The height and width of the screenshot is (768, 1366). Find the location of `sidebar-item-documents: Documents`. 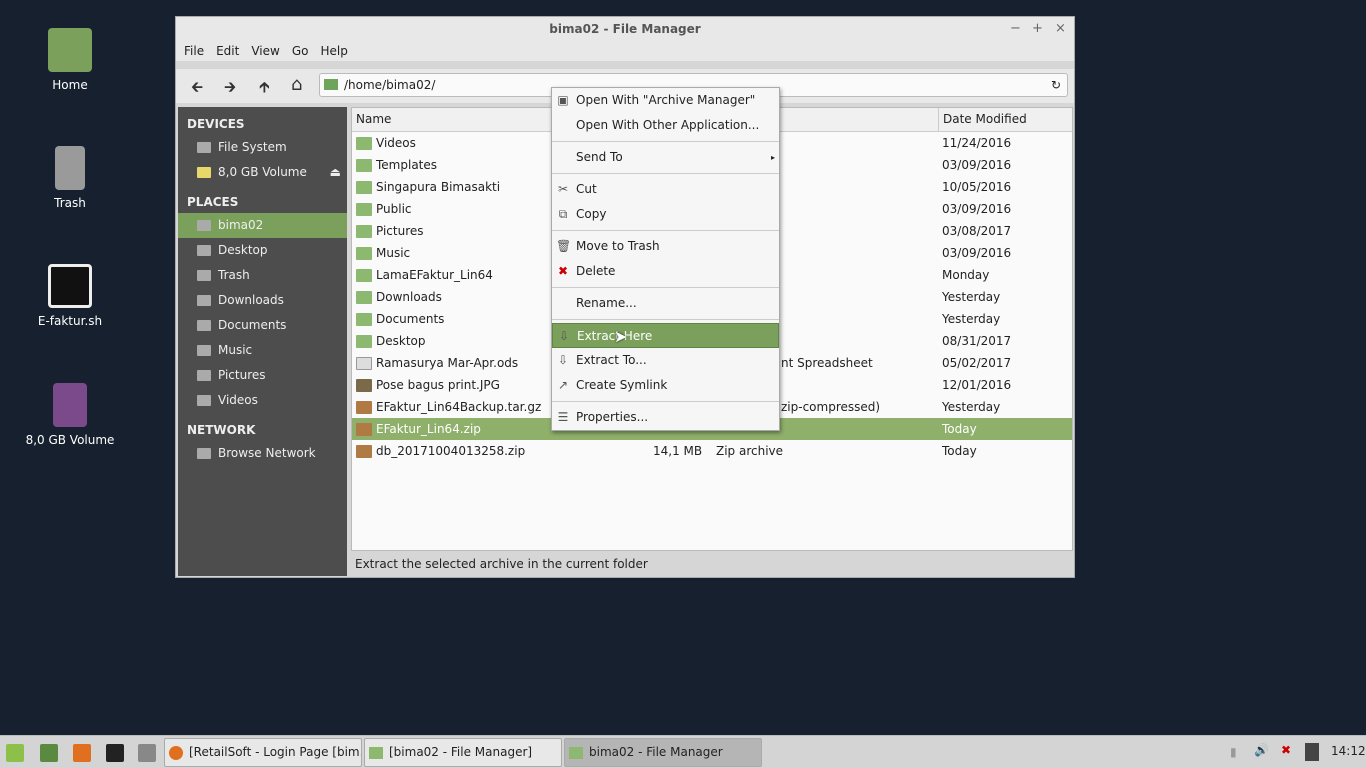

sidebar-item-documents: Documents is located at coordinates (262, 325).